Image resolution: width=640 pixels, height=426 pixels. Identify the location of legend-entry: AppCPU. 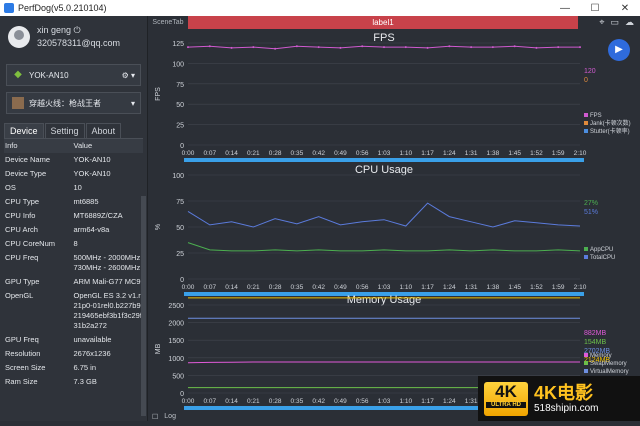
(601, 250).